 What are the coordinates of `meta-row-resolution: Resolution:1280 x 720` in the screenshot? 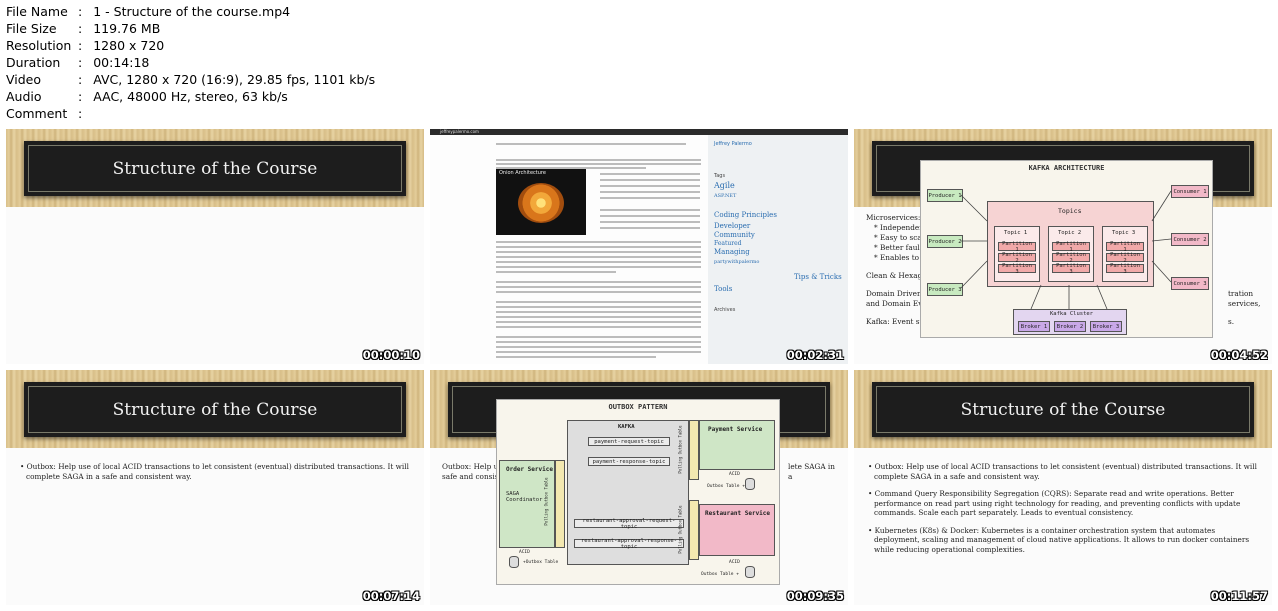 It's located at (190, 45).